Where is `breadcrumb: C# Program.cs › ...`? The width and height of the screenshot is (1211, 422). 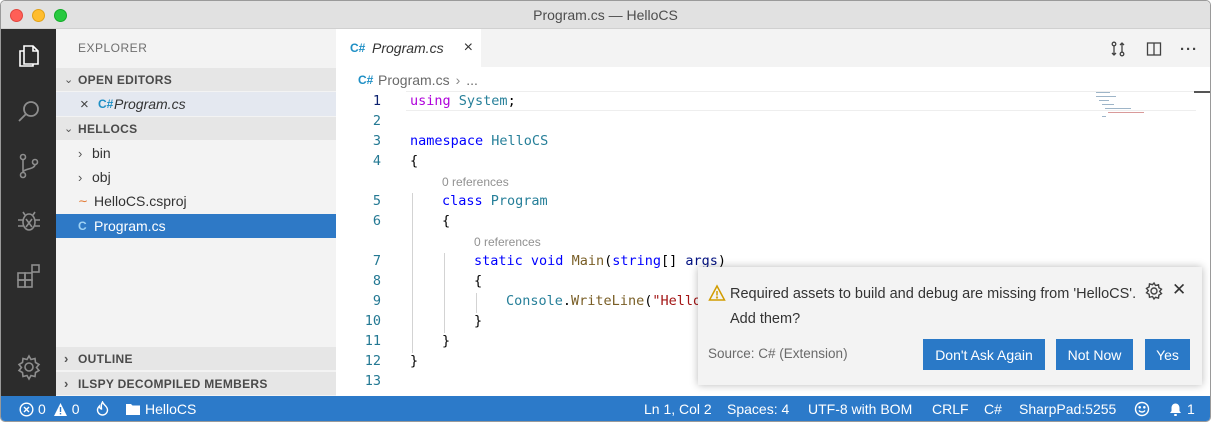 breadcrumb: C# Program.cs › ... is located at coordinates (418, 80).